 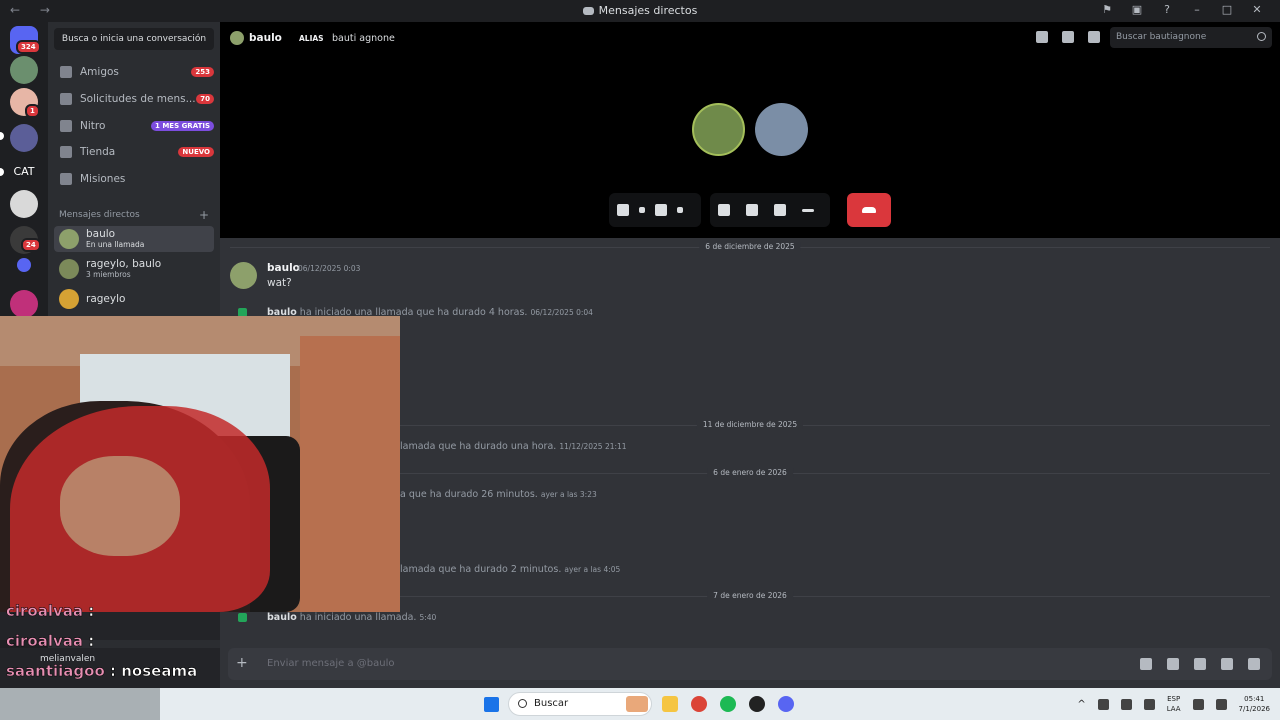 I want to click on more-icon, so click(x=808, y=210).